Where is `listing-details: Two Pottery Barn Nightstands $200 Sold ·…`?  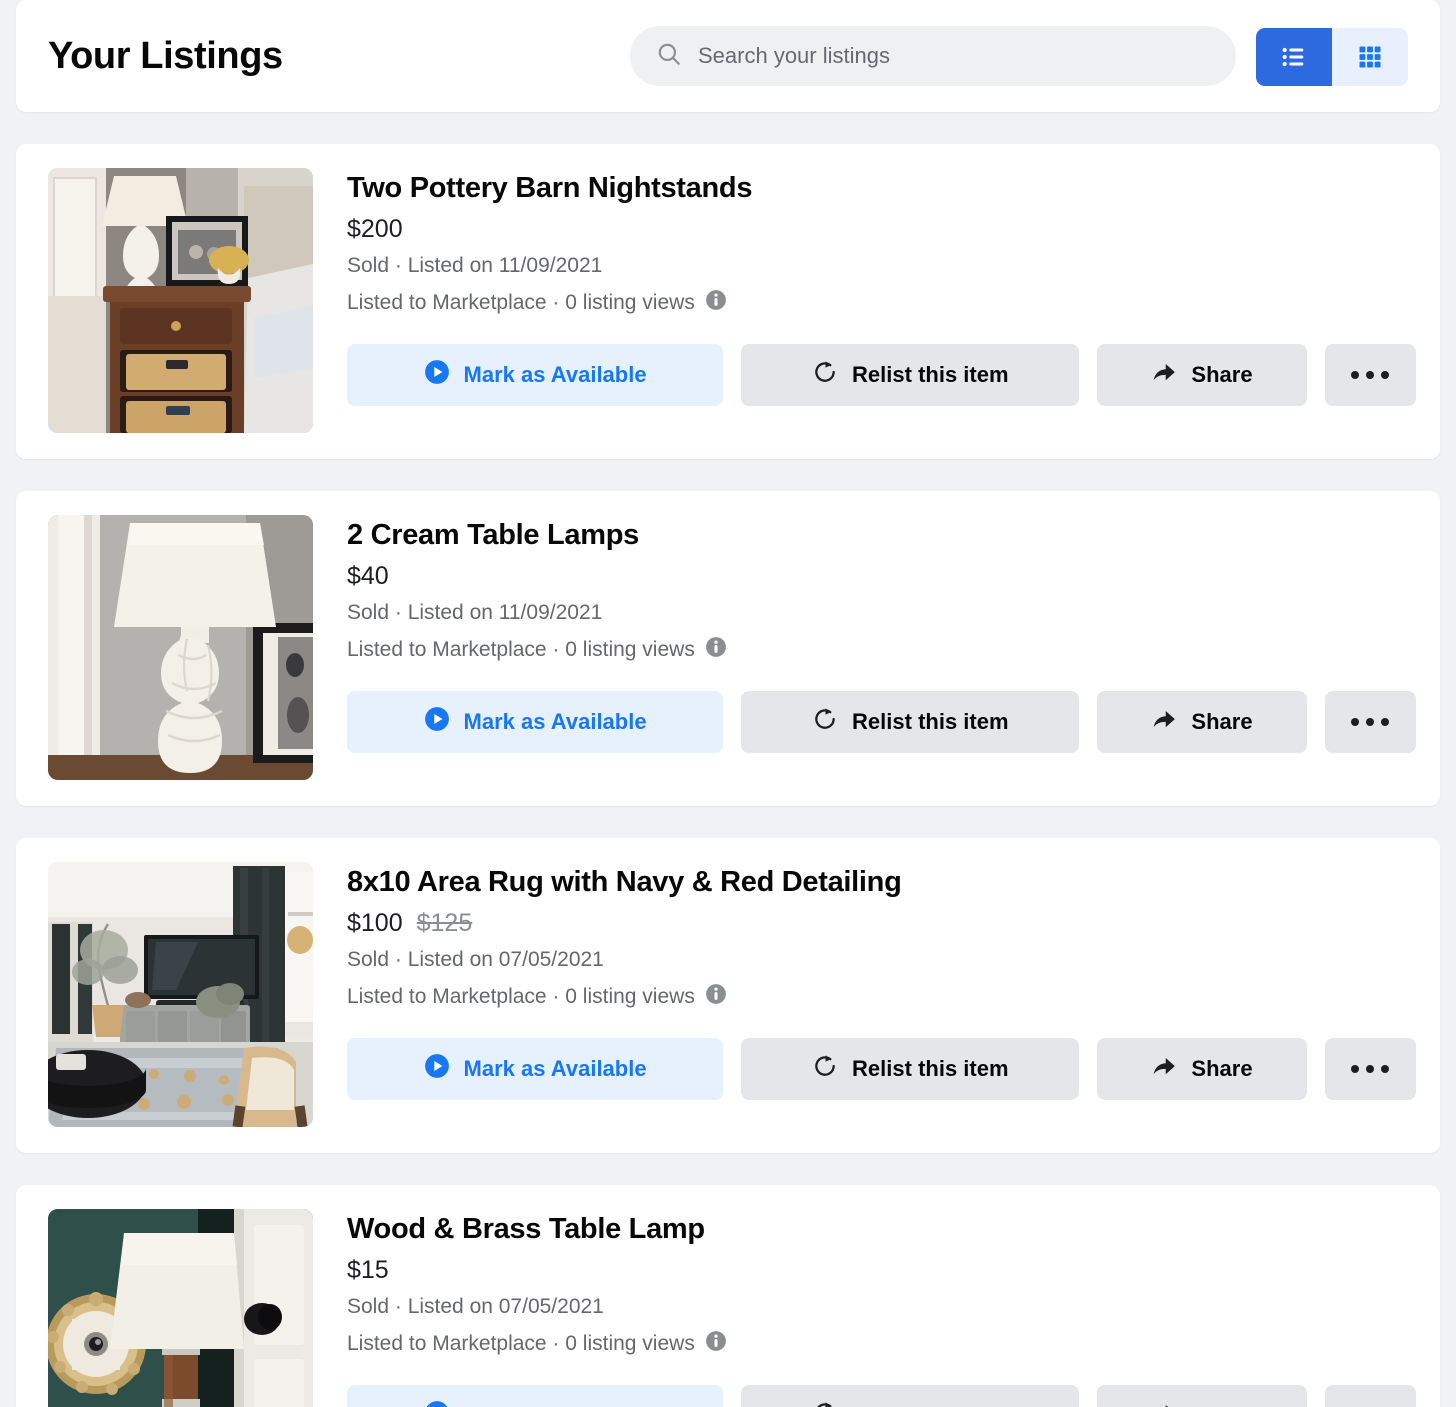 listing-details: Two Pottery Barn Nightstands $200 Sold ·… is located at coordinates (881, 300).